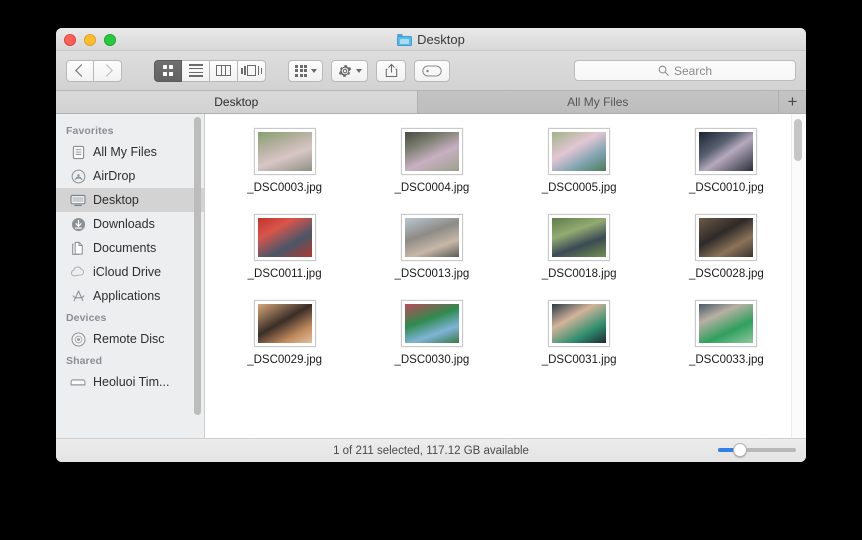  What do you see at coordinates (78, 200) in the screenshot?
I see `desktop-icon` at bounding box center [78, 200].